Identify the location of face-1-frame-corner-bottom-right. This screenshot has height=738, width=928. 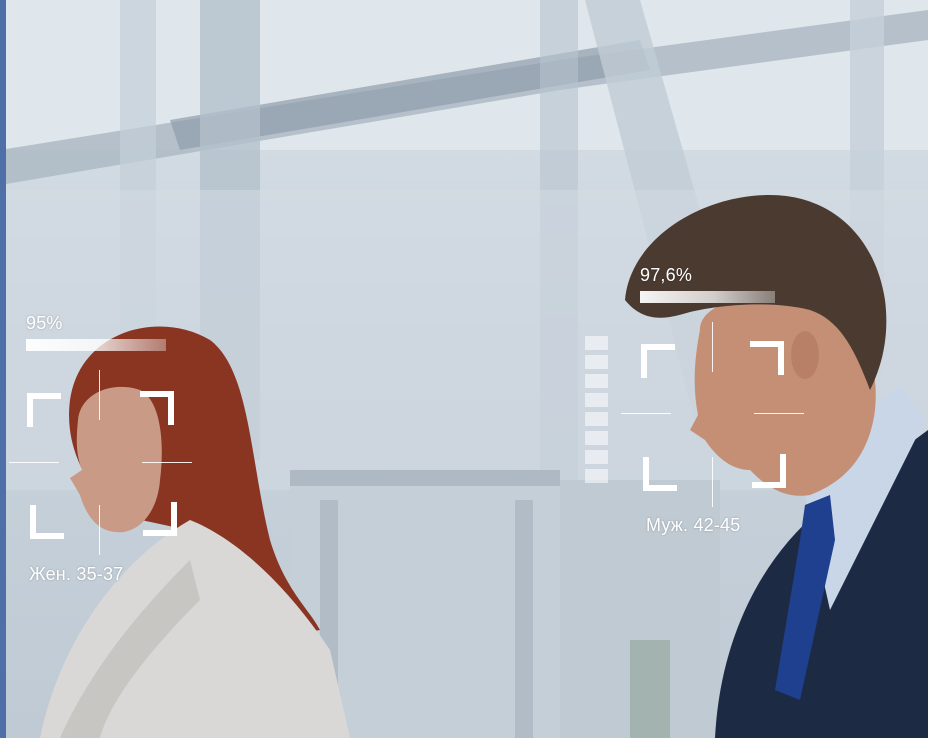
(160, 519).